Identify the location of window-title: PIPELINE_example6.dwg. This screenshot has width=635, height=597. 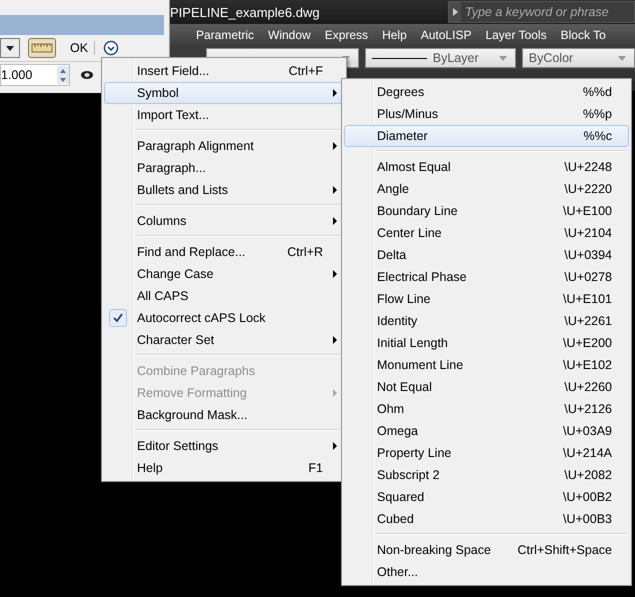
(245, 12).